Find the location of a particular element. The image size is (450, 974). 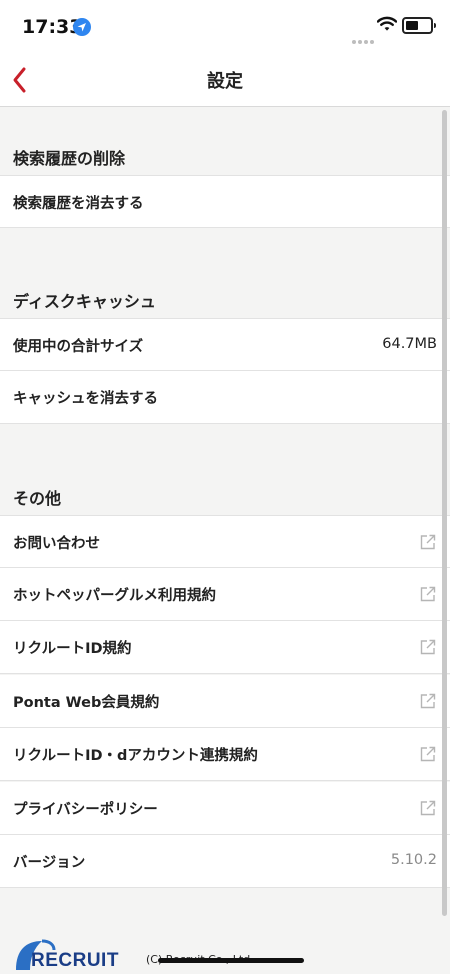

navigation-bar: 設定 is located at coordinates (225, 80).